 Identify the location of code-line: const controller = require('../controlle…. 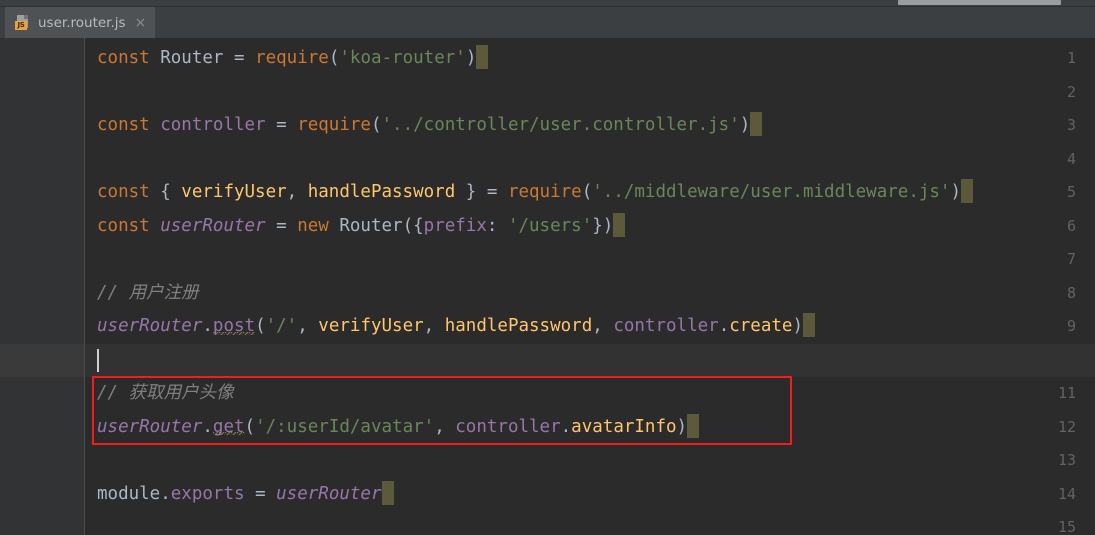
(590, 126).